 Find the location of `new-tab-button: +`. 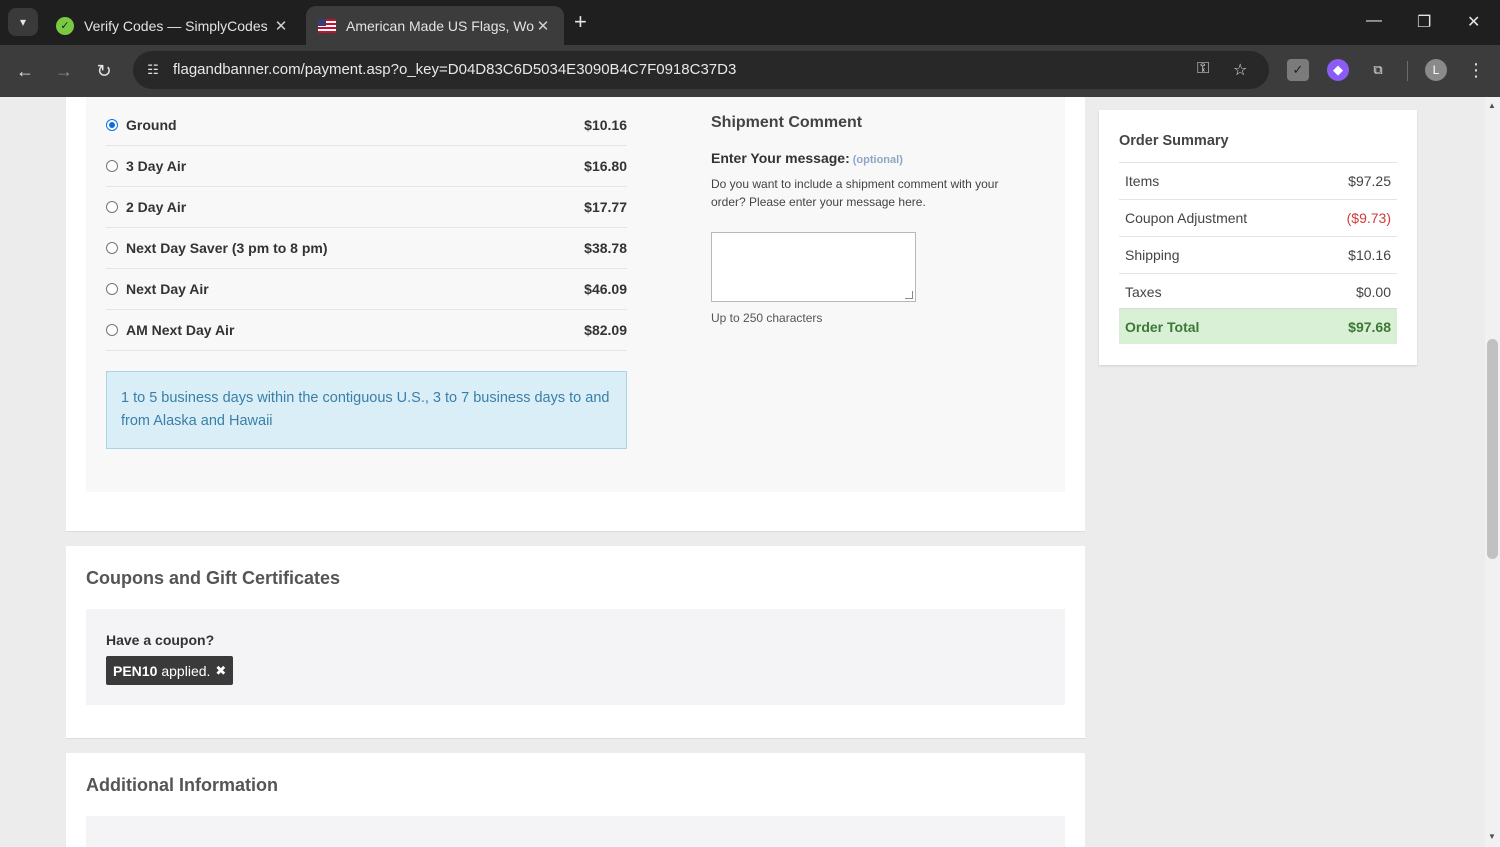

new-tab-button: + is located at coordinates (580, 22).